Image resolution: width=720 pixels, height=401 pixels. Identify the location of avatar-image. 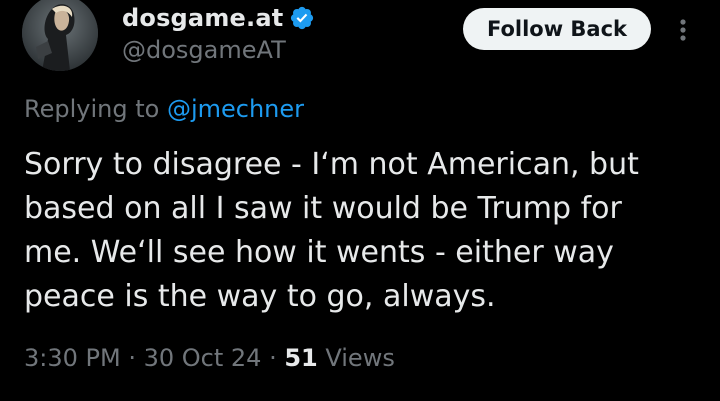
(60, 35).